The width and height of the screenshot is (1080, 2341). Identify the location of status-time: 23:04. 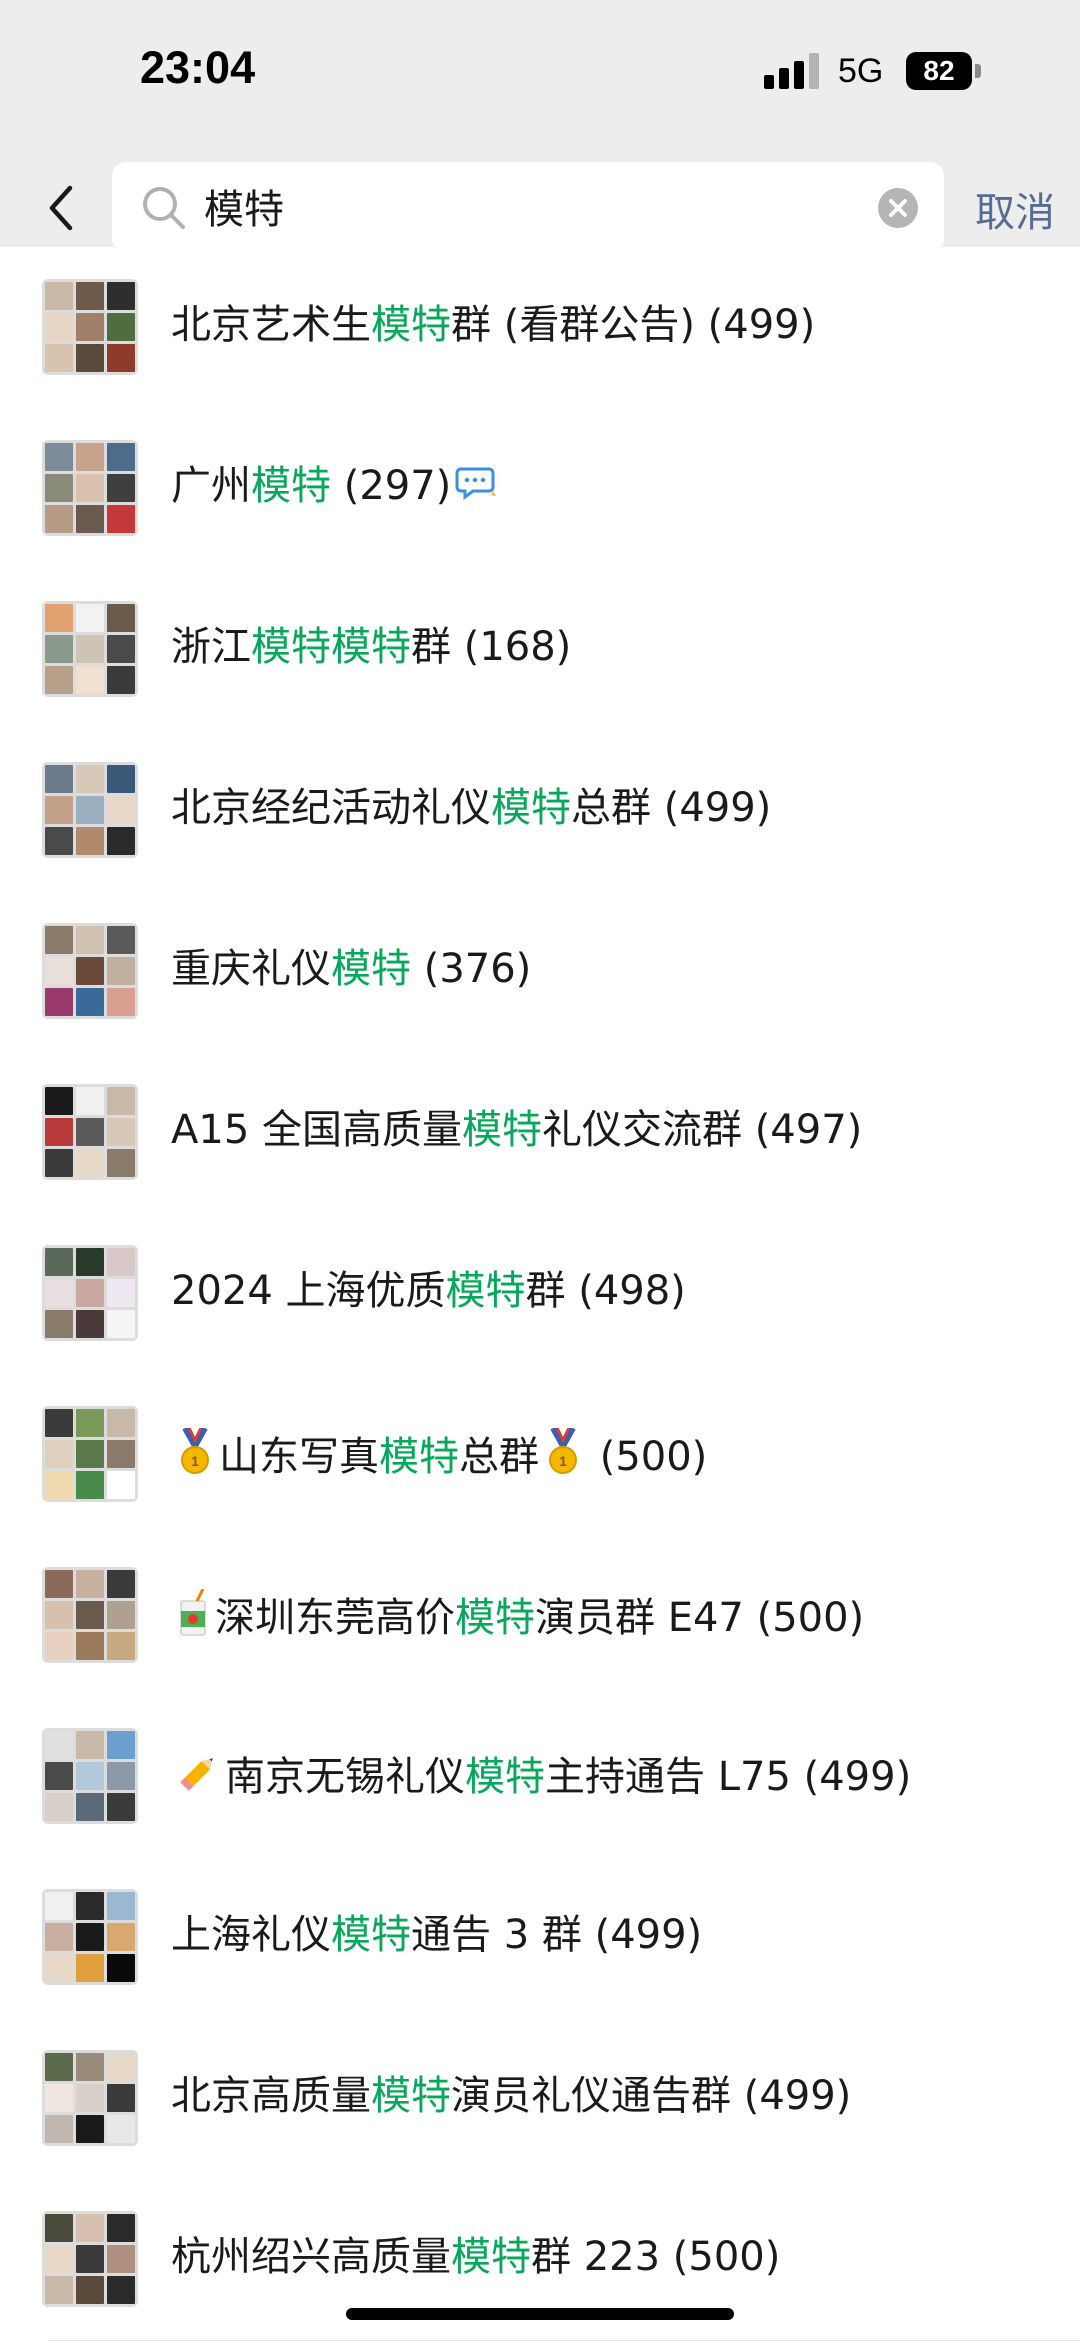
(198, 67).